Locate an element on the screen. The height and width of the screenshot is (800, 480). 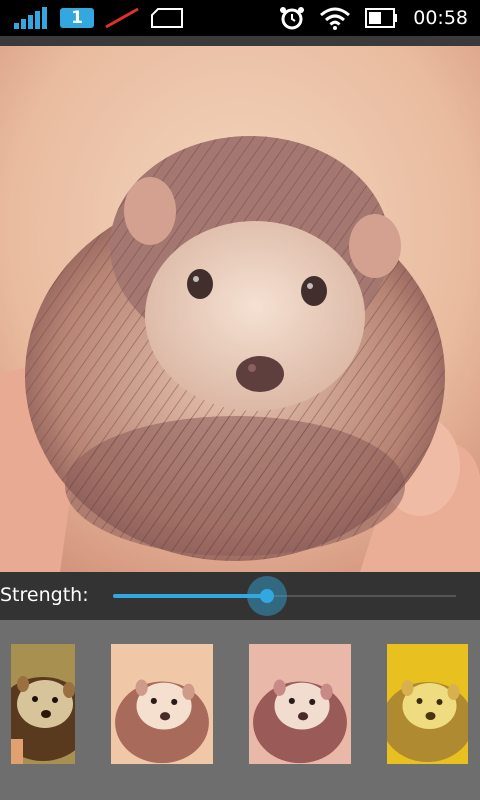
filter-thumbnail-golden is located at coordinates (427, 704).